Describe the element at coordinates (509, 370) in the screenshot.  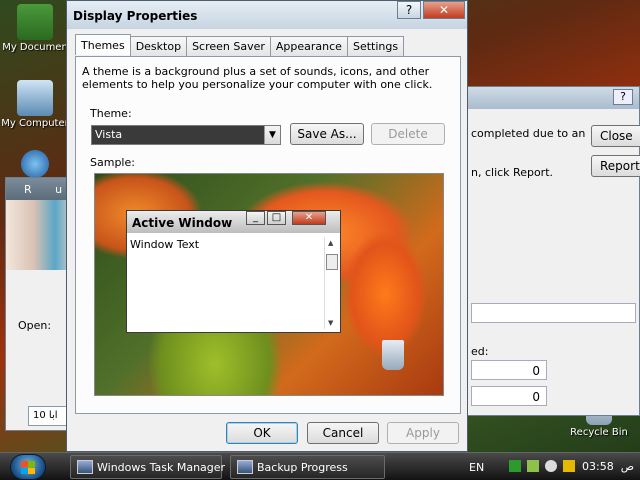
I see `report-value-1: 0` at that location.